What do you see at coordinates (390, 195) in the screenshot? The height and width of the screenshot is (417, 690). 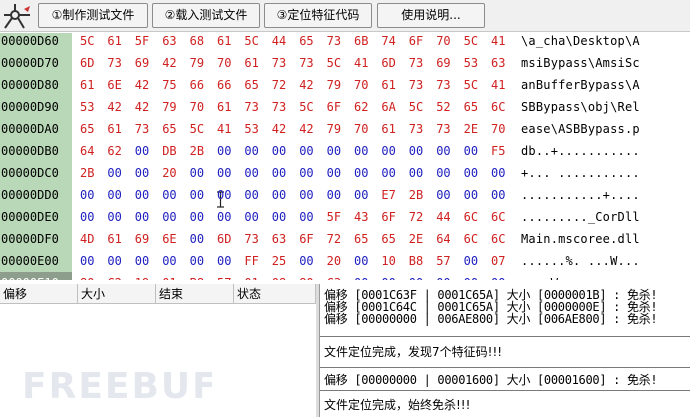 I see `hex-byte: E7` at bounding box center [390, 195].